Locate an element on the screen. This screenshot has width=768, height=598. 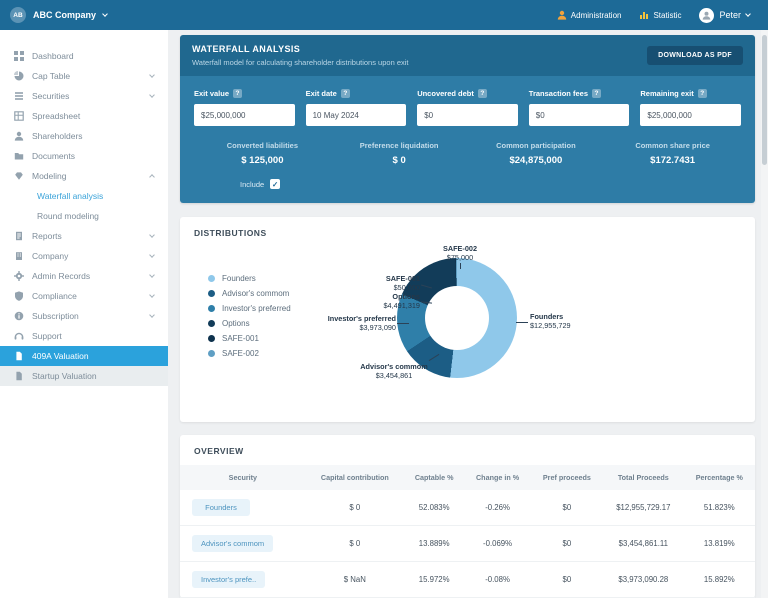
sidebar-item-waterfall-analysis: Waterfall analysis is located at coordinates (84, 196).